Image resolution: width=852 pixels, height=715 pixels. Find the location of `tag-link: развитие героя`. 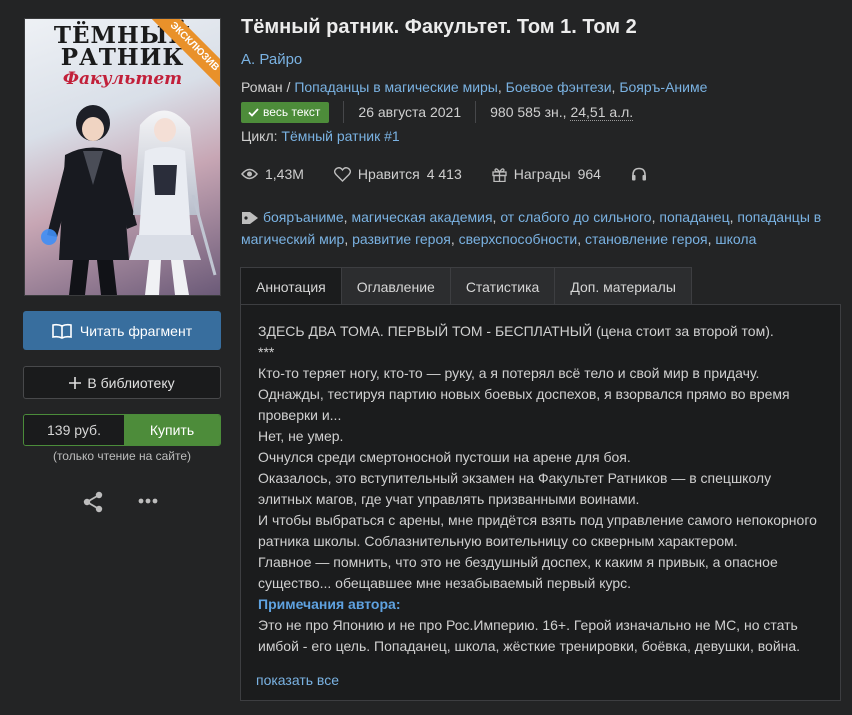

tag-link: развитие героя is located at coordinates (401, 239).